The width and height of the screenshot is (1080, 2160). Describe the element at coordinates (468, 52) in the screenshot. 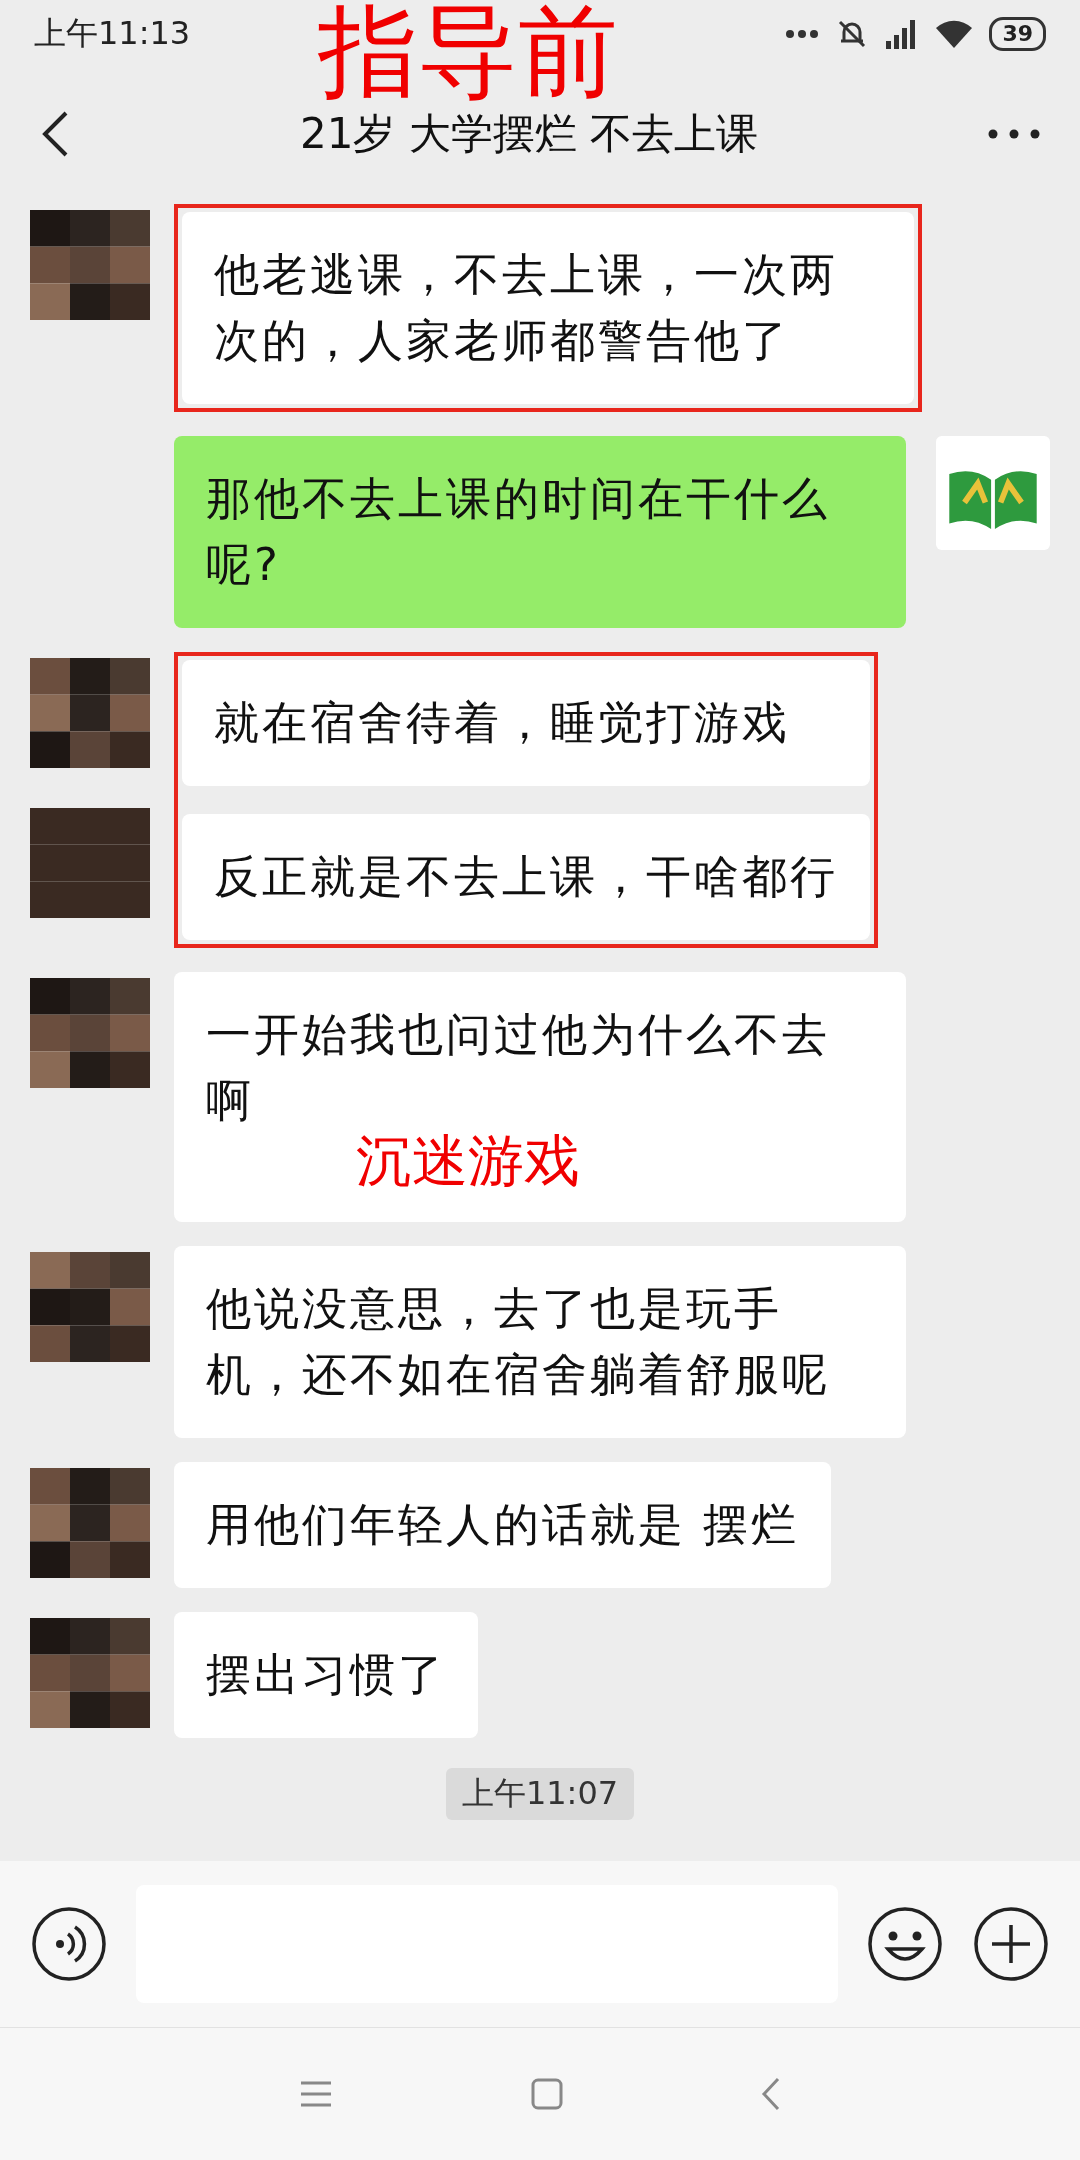

I see `annotation-text: 指导前` at that location.